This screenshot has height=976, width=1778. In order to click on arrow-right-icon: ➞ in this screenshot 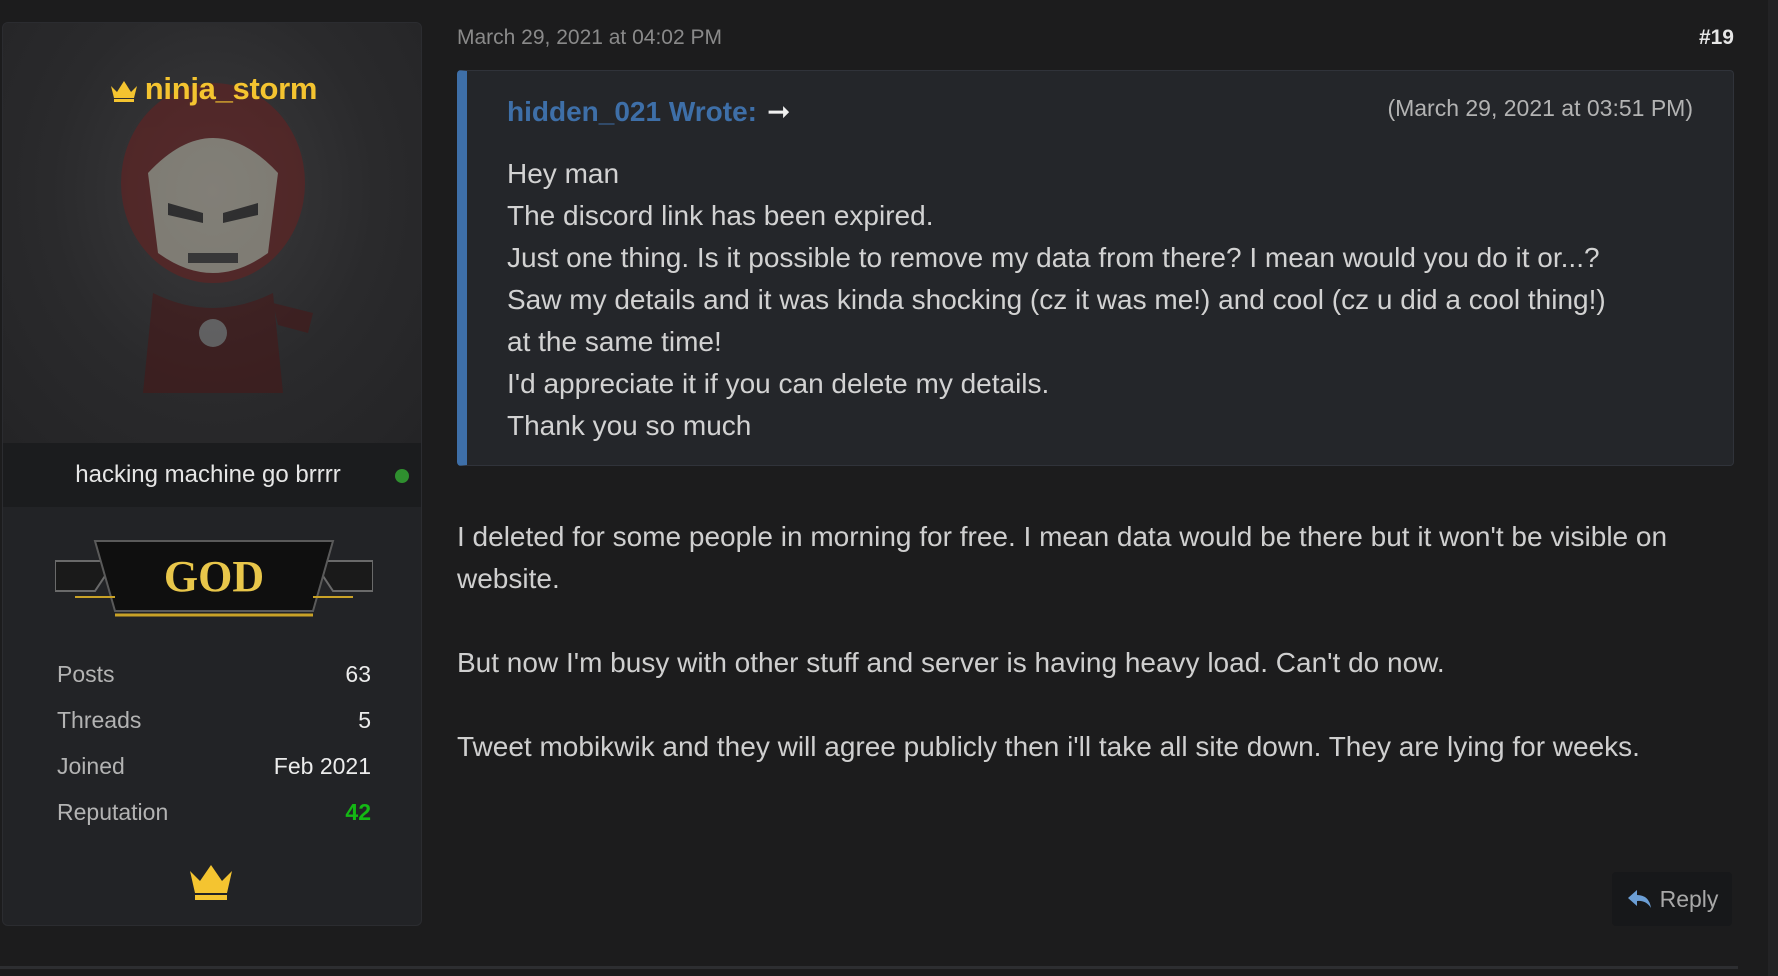, I will do `click(778, 111)`.